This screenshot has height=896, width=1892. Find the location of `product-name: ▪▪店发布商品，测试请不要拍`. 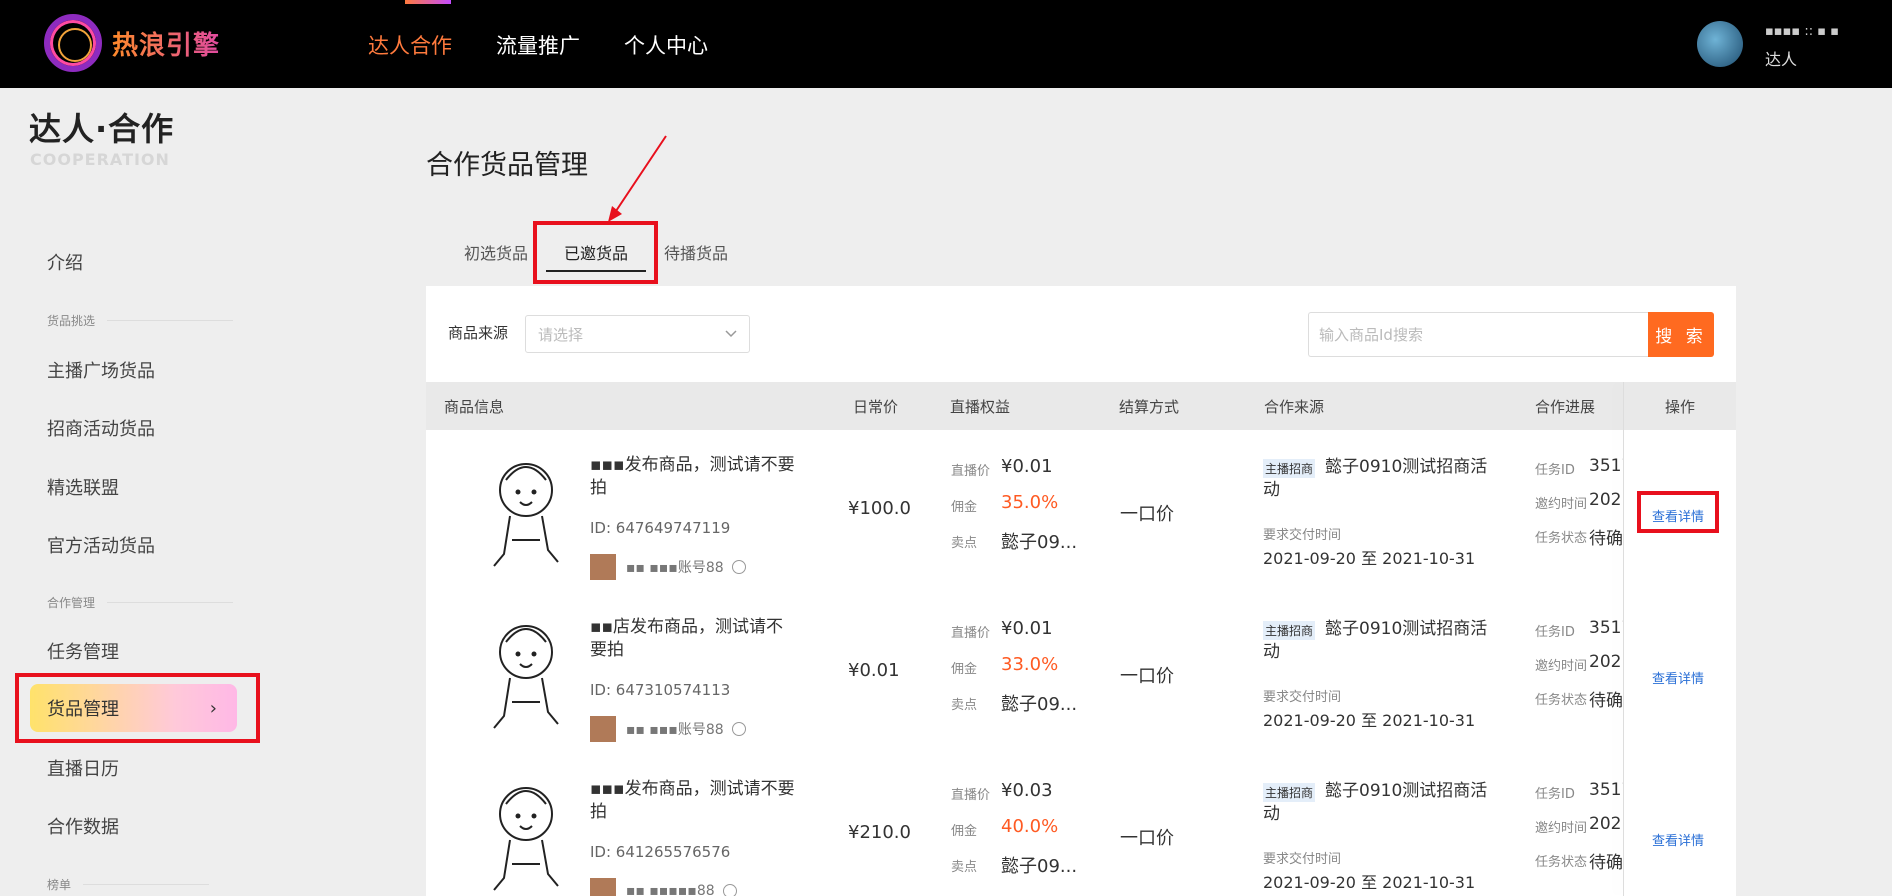

product-name: ▪▪店发布商品，测试请不要拍 is located at coordinates (687, 638).